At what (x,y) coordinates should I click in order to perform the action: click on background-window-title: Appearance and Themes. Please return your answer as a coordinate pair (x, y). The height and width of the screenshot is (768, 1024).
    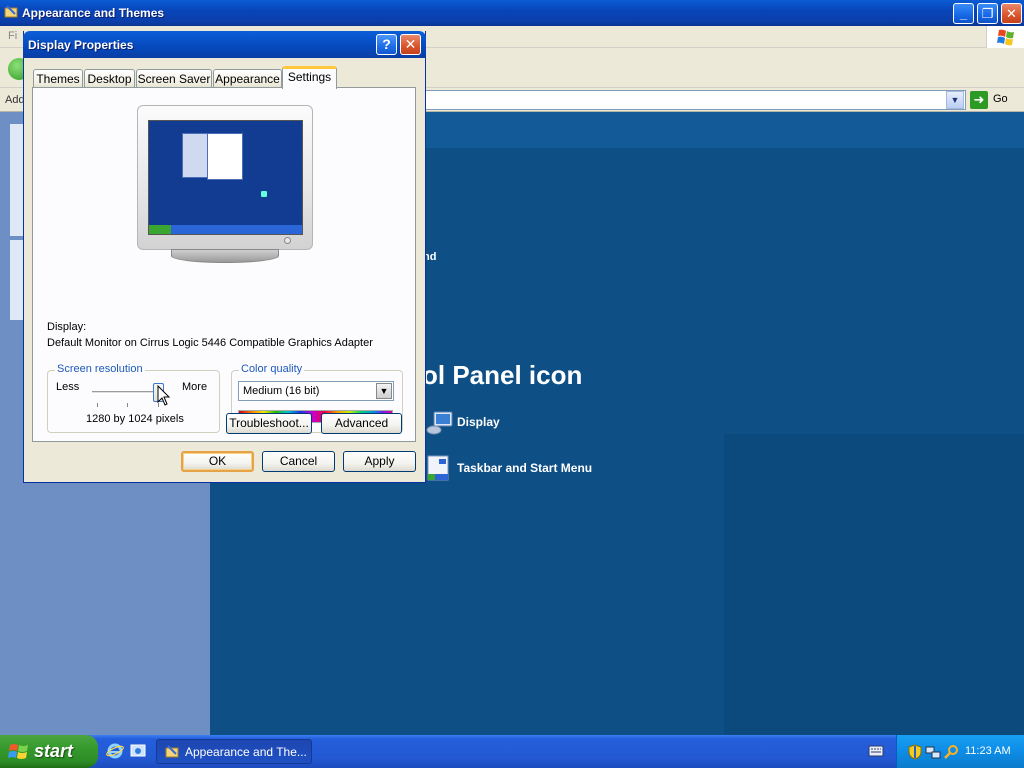
    Looking at the image, I should click on (93, 13).